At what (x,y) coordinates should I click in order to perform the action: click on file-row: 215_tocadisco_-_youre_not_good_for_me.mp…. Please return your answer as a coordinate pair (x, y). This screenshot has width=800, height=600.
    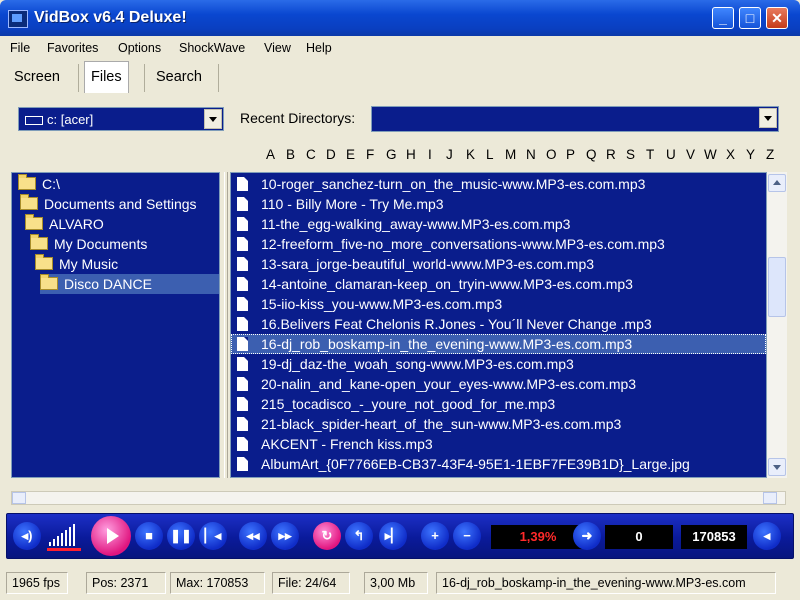
    Looking at the image, I should click on (498, 404).